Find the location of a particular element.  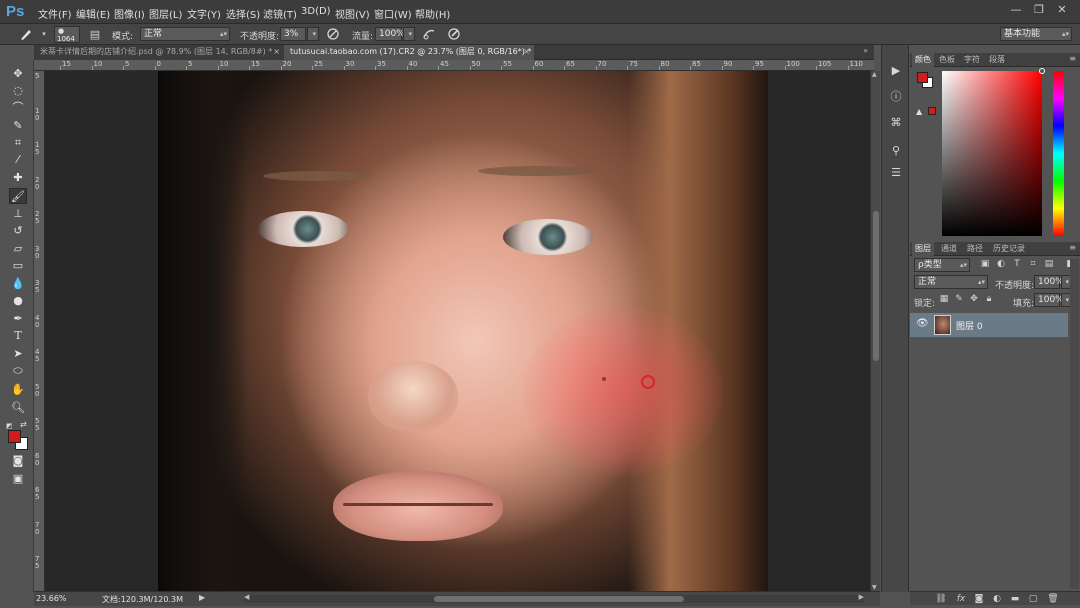

gradient-tool-icon: ▭ is located at coordinates (18, 266).